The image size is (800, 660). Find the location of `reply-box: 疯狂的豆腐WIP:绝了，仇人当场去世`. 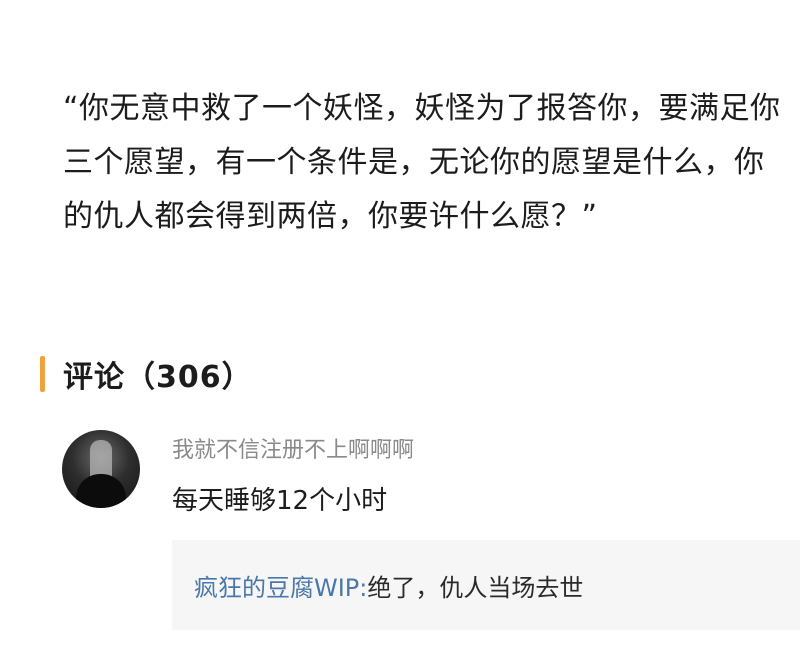

reply-box: 疯狂的豆腐WIP:绝了，仇人当场去世 is located at coordinates (486, 585).